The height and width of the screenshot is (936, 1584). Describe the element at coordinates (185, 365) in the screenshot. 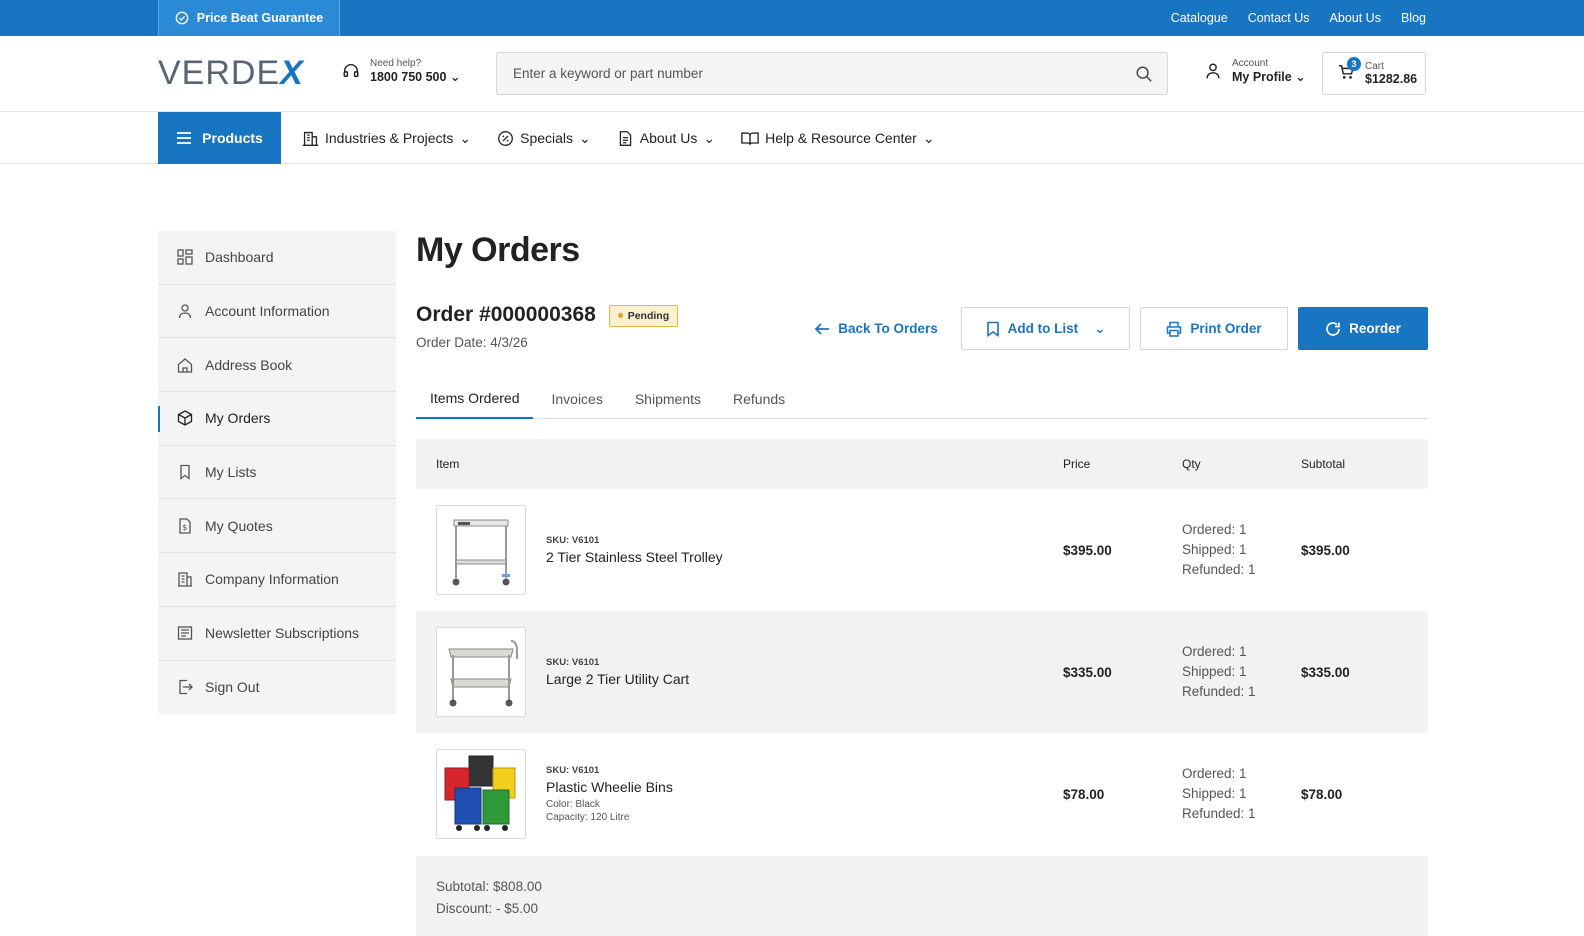

I see `home-icon` at that location.